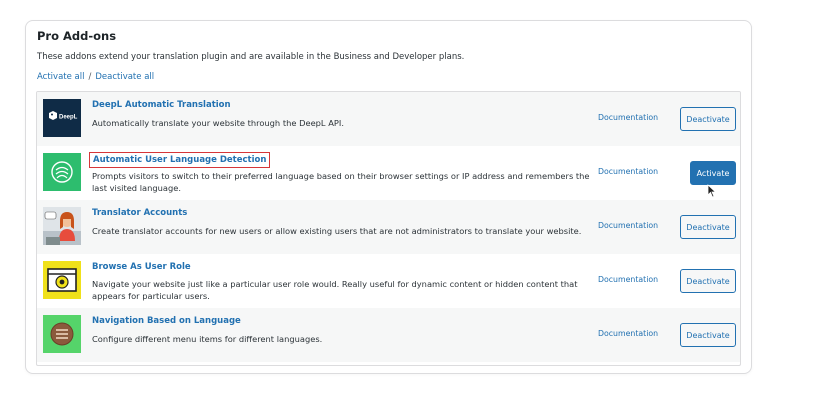 This screenshot has height=408, width=829. Describe the element at coordinates (62, 280) in the screenshot. I see `browse-window-eye-icon` at that location.